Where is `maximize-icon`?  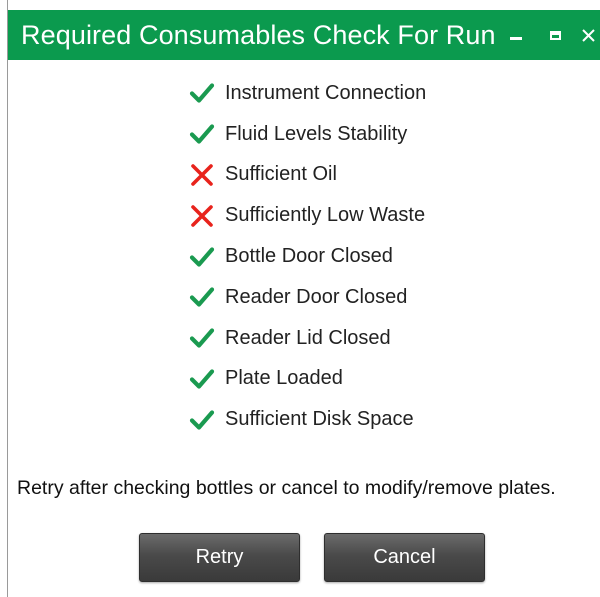
maximize-icon is located at coordinates (555, 35).